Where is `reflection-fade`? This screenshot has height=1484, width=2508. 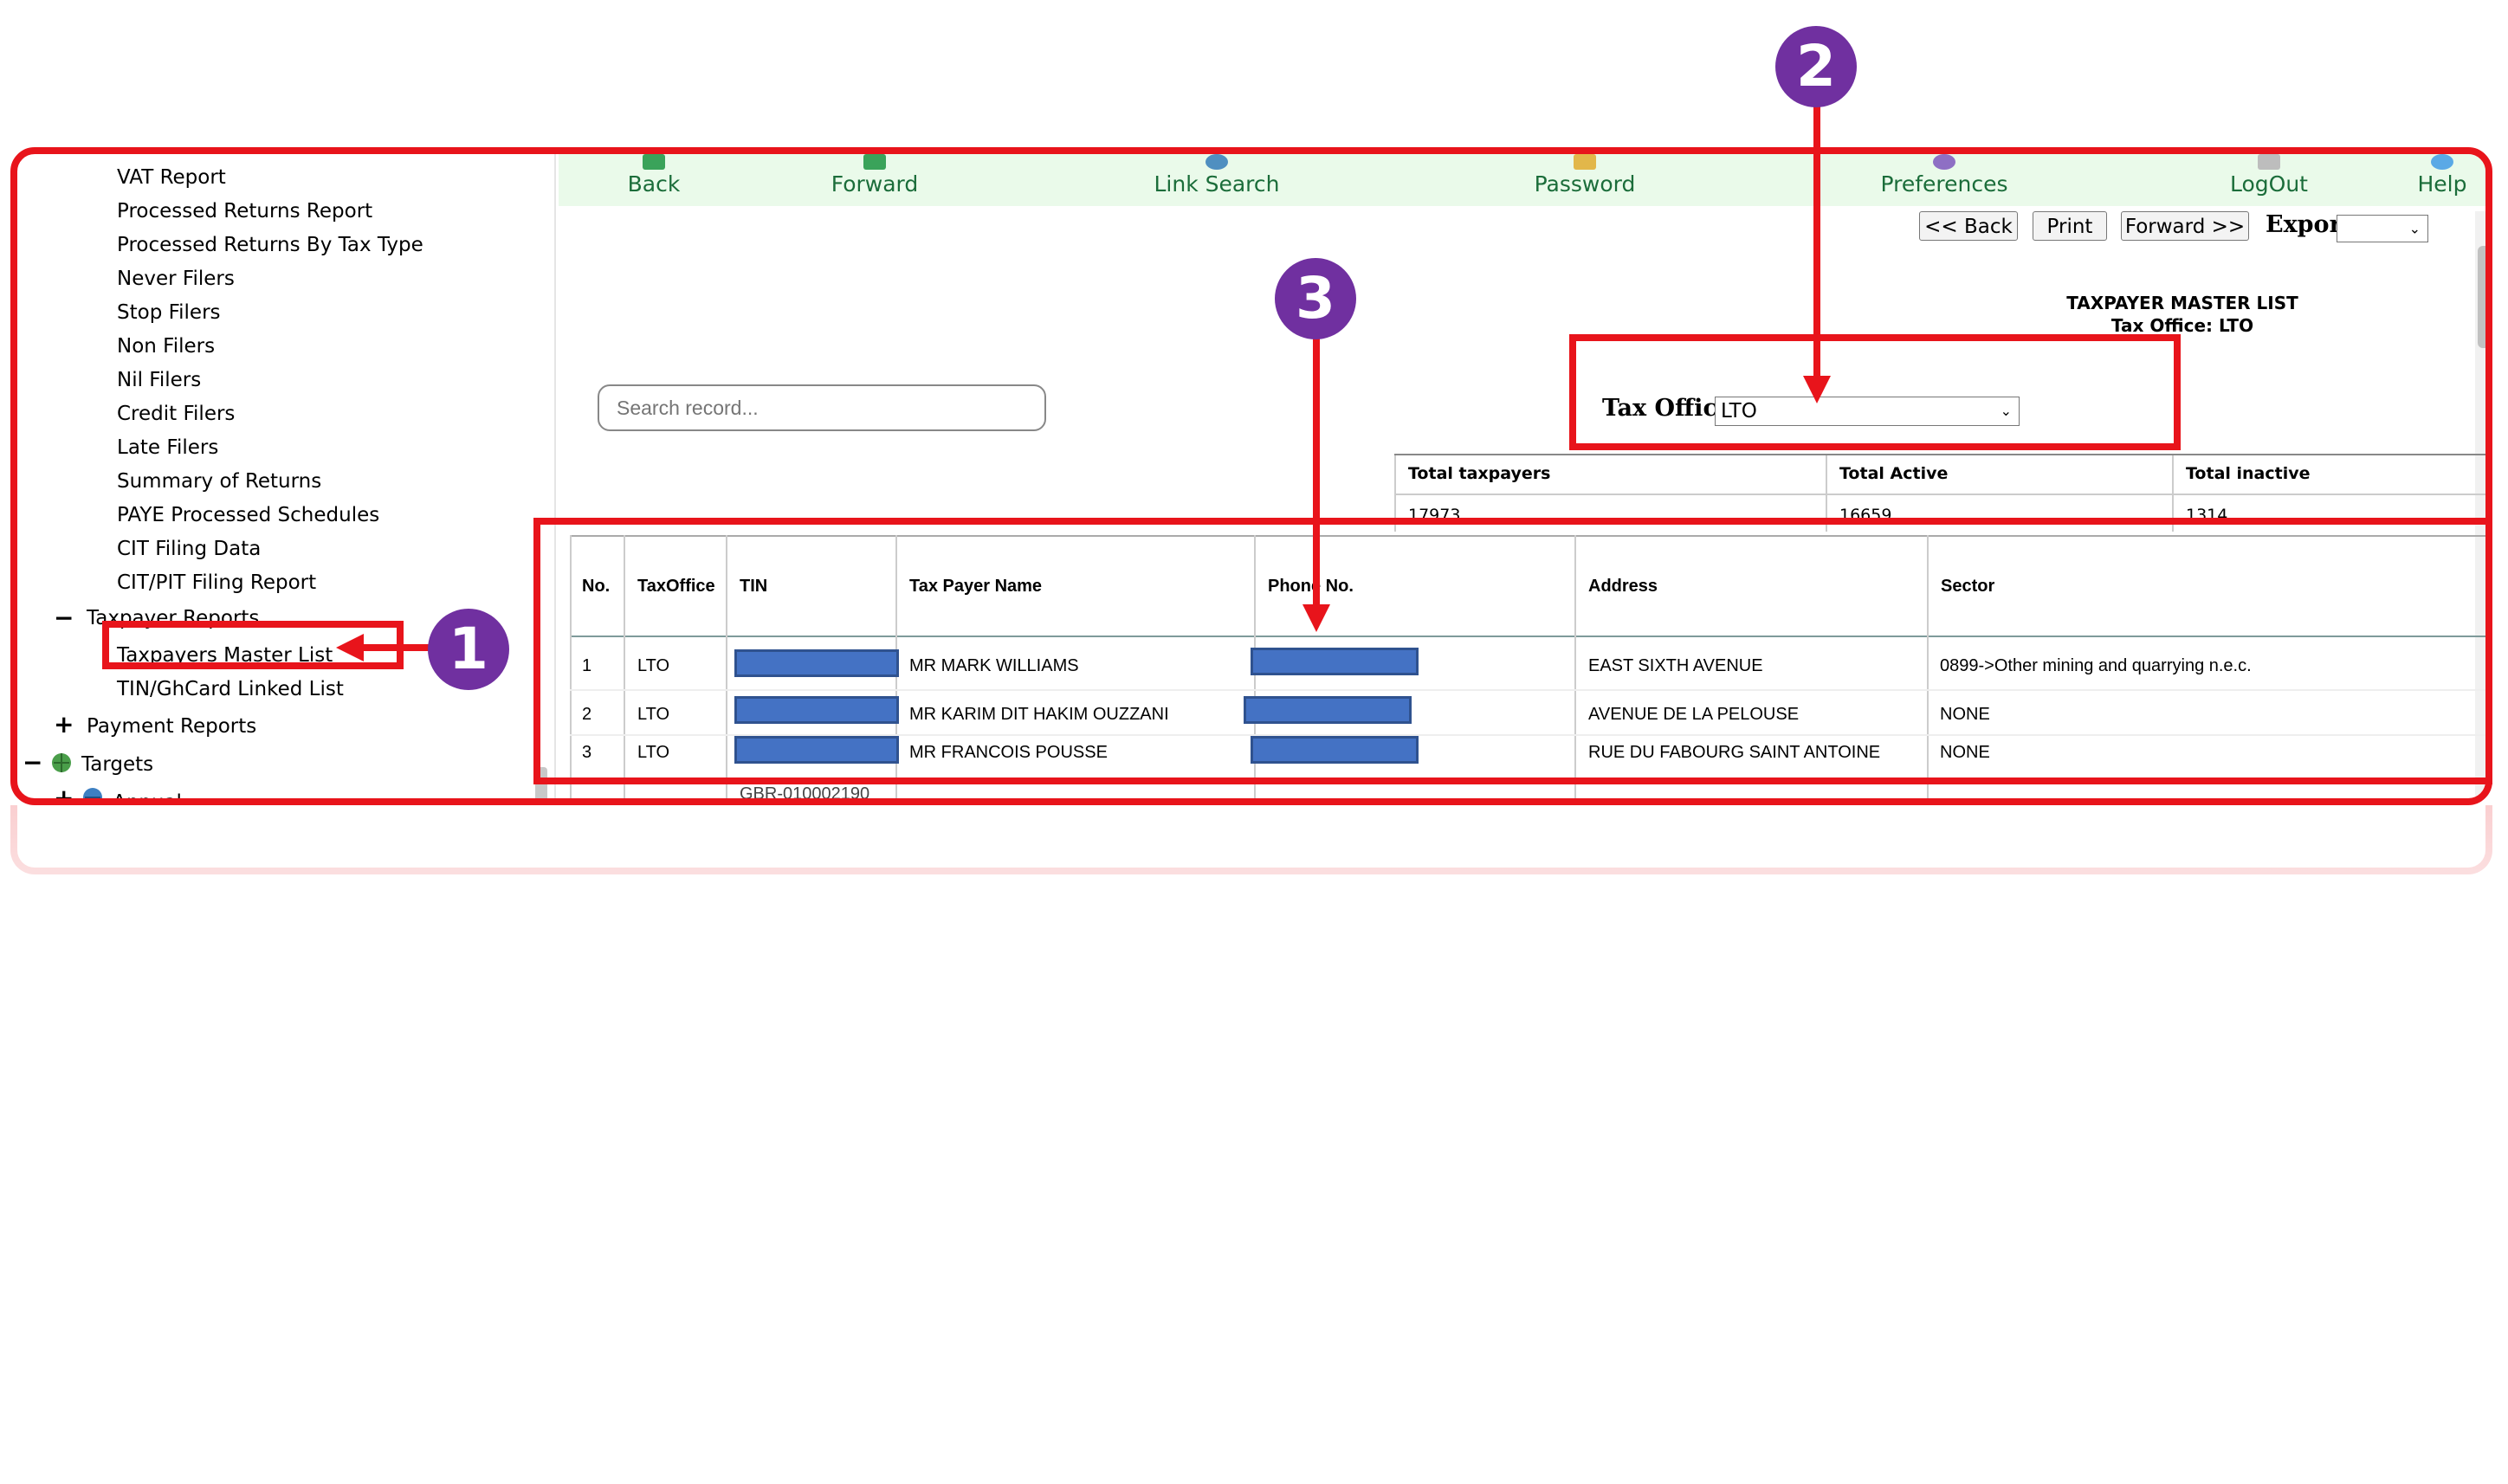 reflection-fade is located at coordinates (1251, 909).